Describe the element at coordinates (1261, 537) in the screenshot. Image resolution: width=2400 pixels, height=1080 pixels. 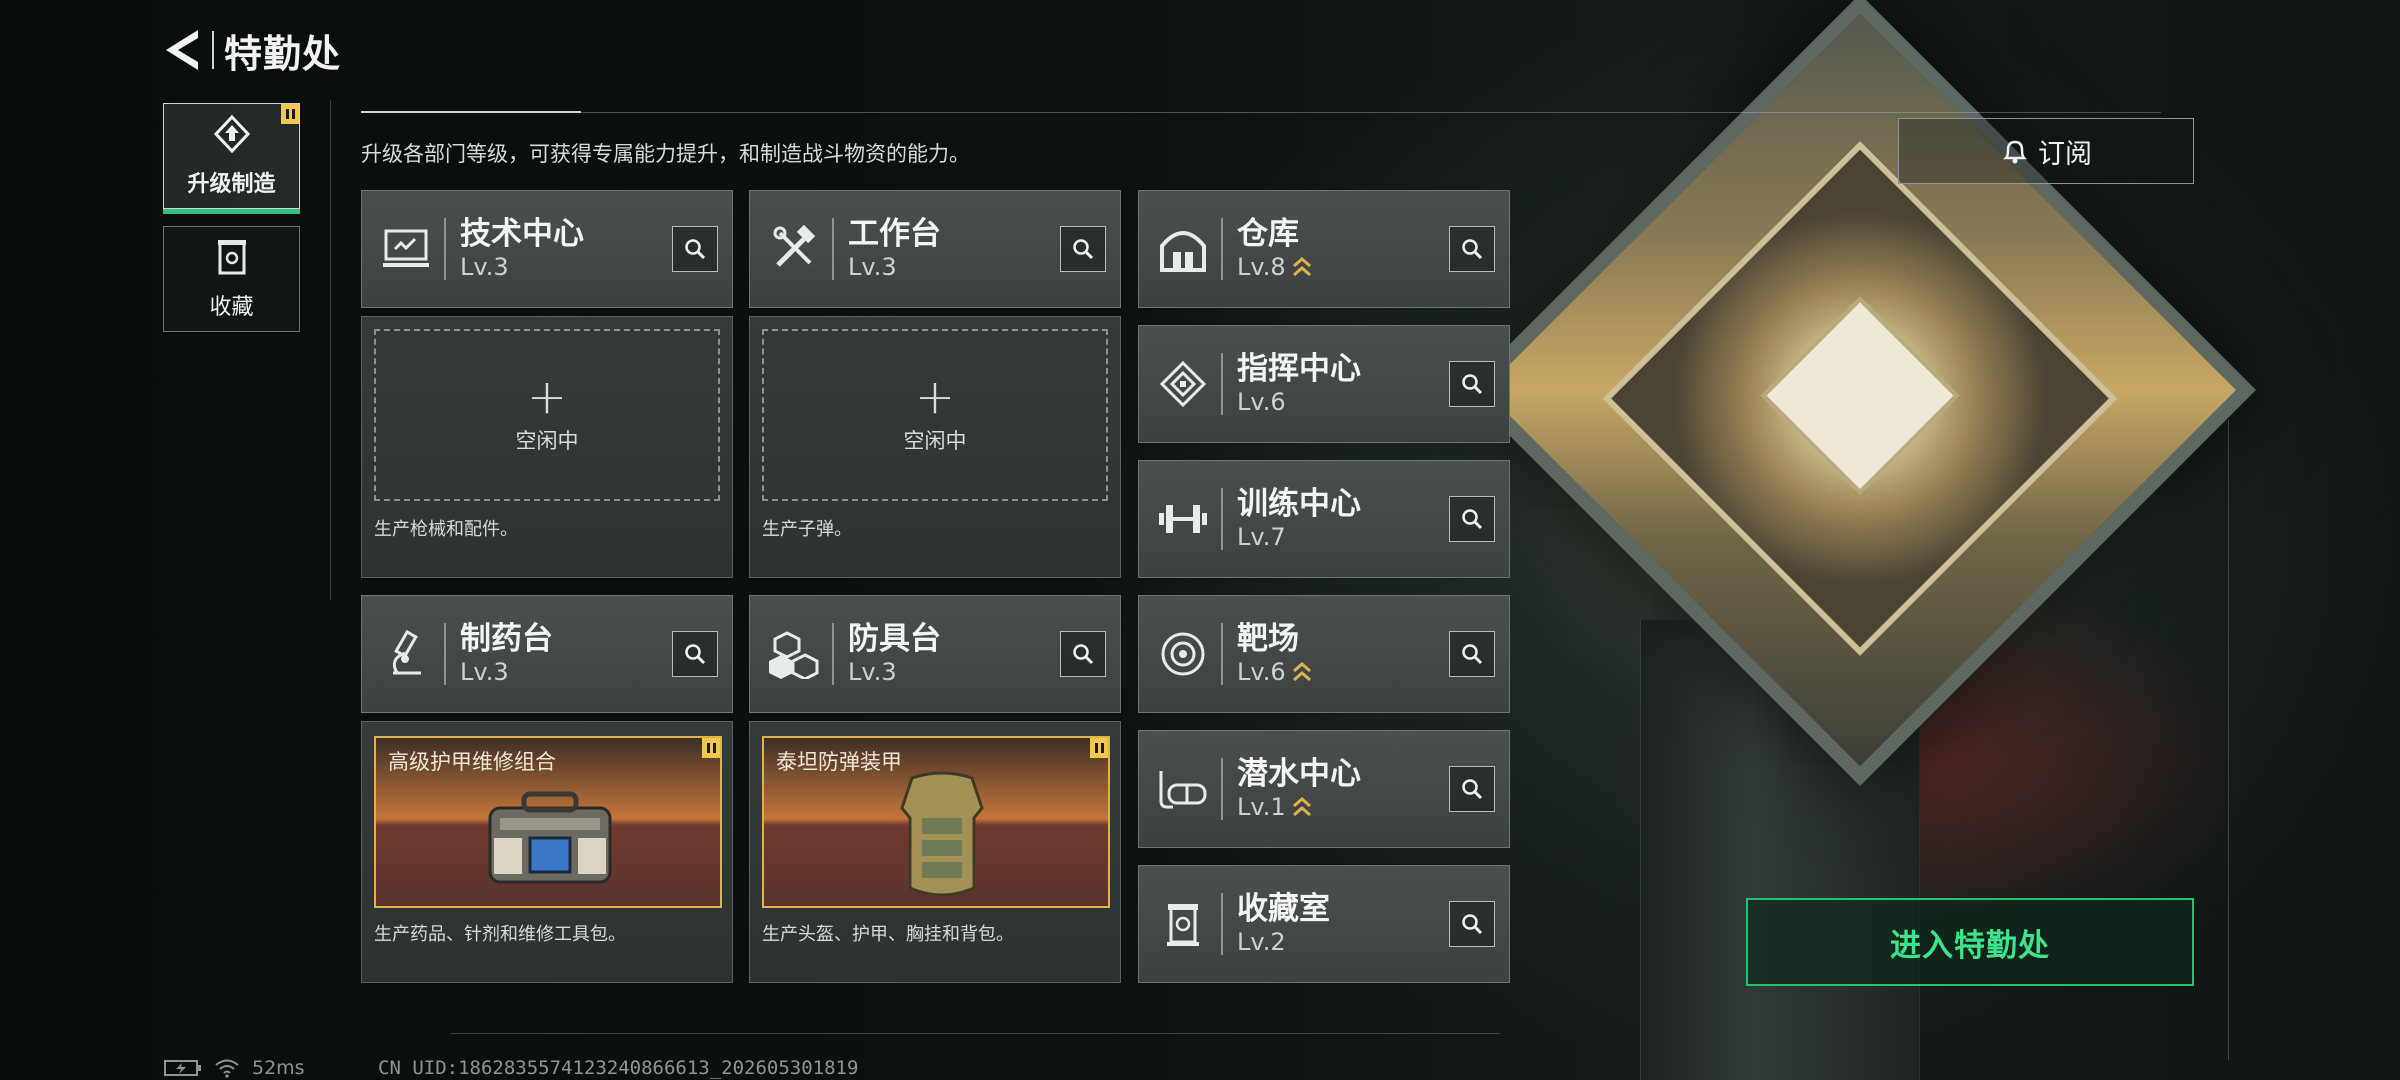
I see `facility-level: Lv.7` at that location.